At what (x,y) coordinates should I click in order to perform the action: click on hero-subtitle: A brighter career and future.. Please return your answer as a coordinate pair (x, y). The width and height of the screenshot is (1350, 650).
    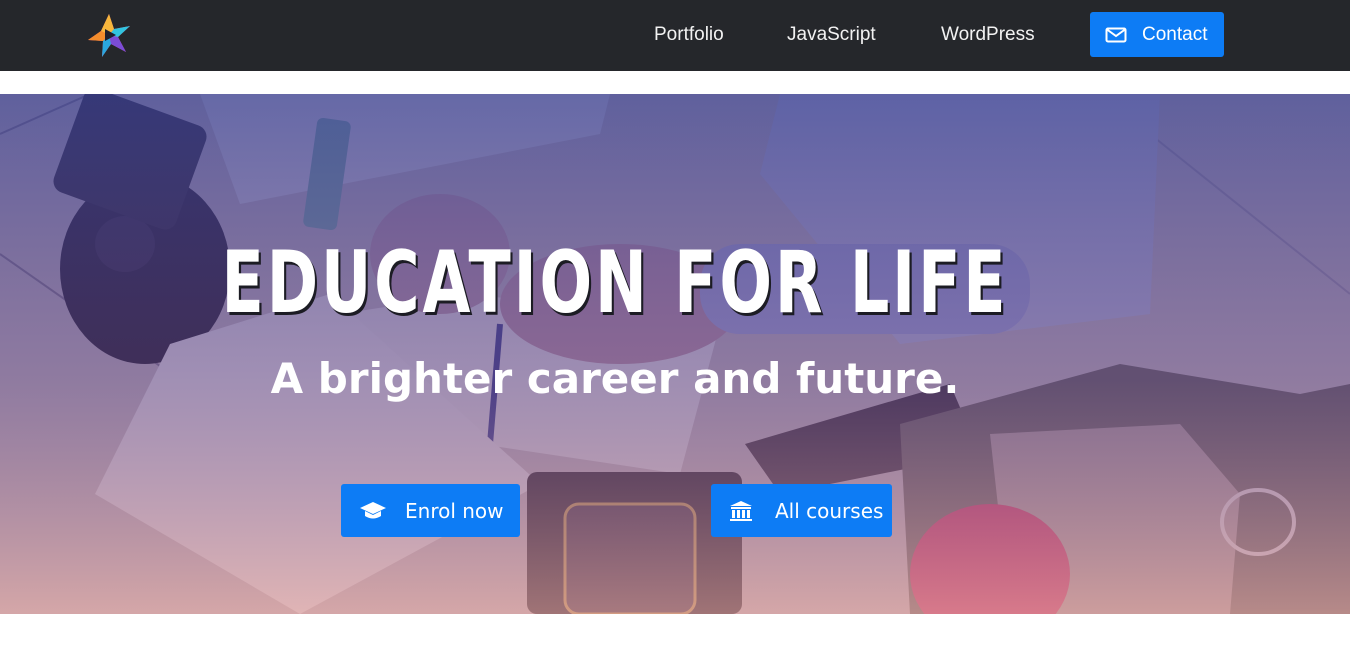
    Looking at the image, I should click on (615, 378).